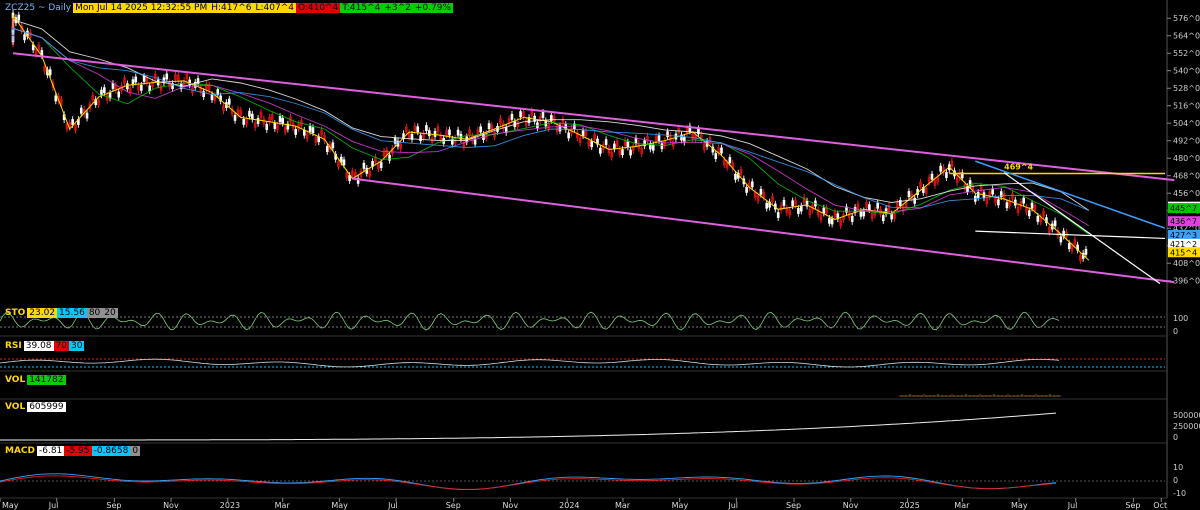 Image resolution: width=1200 pixels, height=510 pixels. I want to click on macd-scale-label: -10, so click(1179, 493).